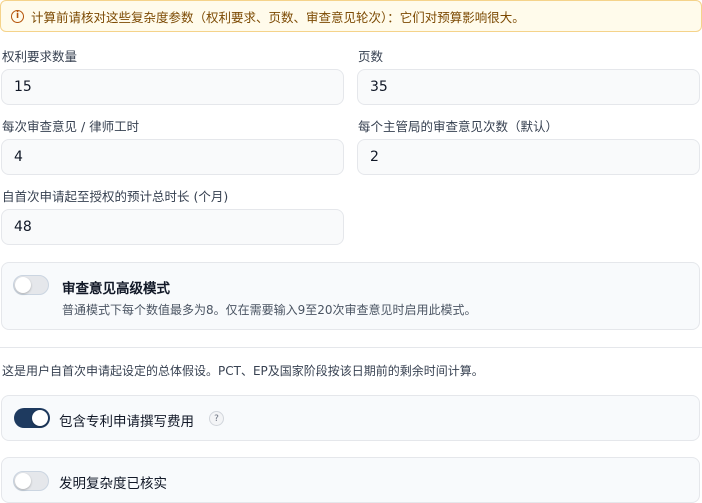 The width and height of the screenshot is (702, 503). What do you see at coordinates (172, 157) in the screenshot?
I see `hours-per-oa-input` at bounding box center [172, 157].